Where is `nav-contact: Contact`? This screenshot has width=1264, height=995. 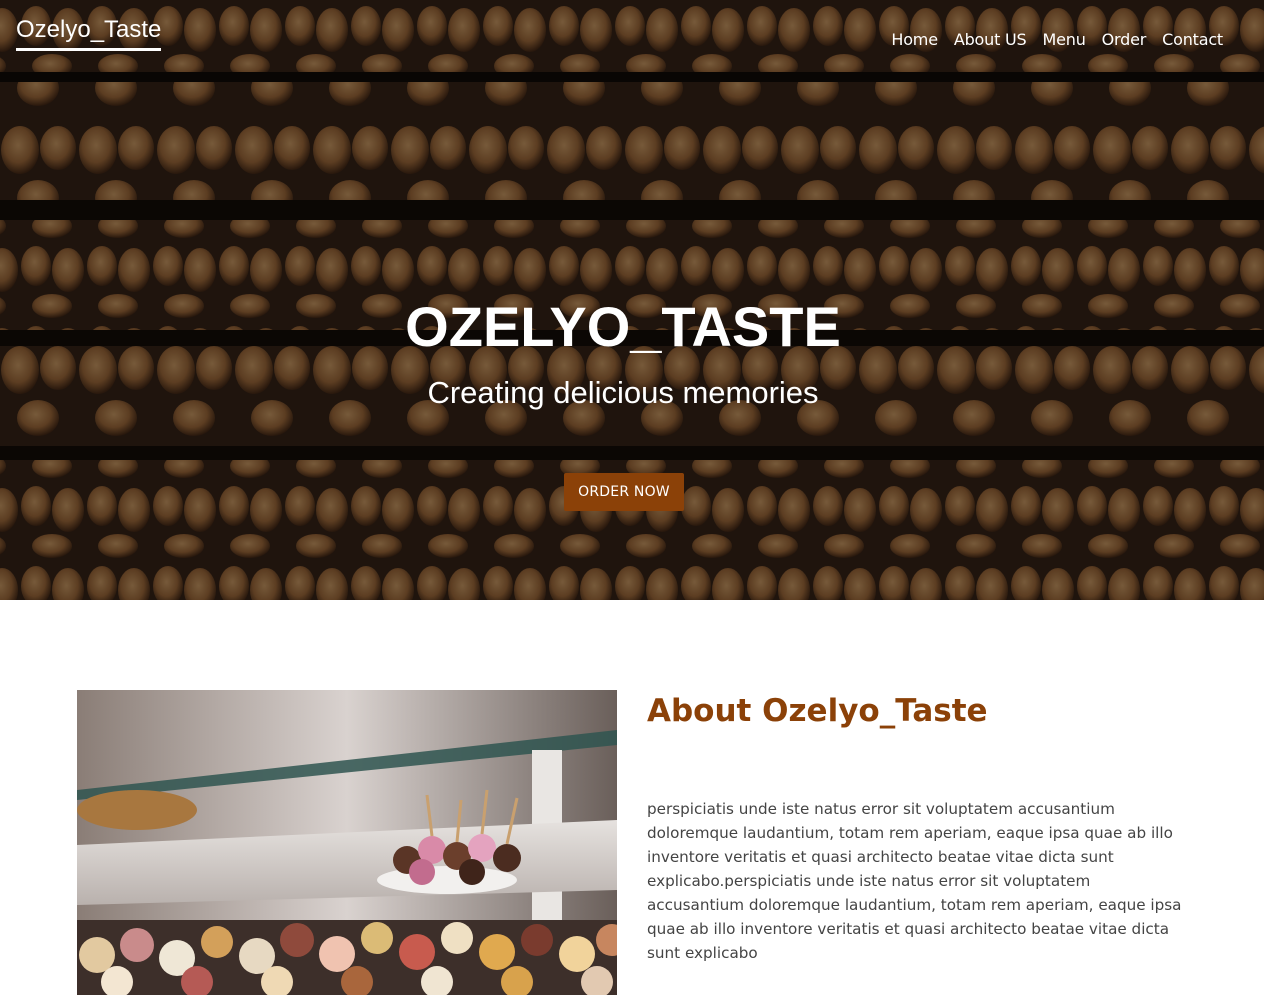 nav-contact: Contact is located at coordinates (1192, 40).